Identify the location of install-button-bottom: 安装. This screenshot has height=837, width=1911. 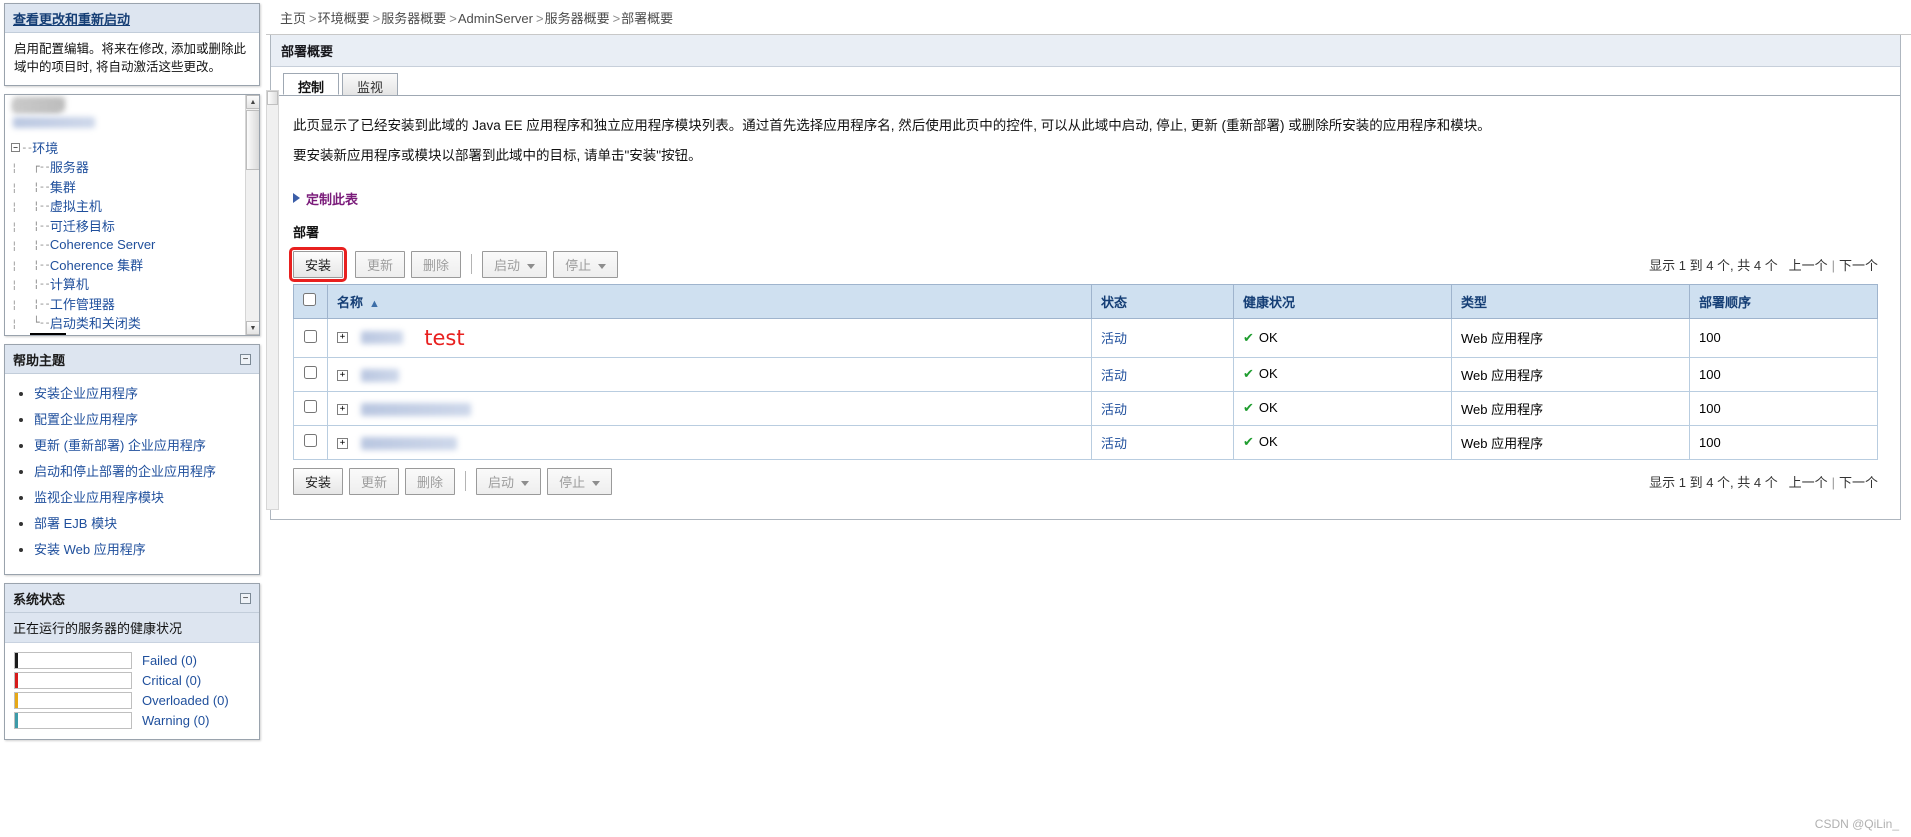
(318, 481).